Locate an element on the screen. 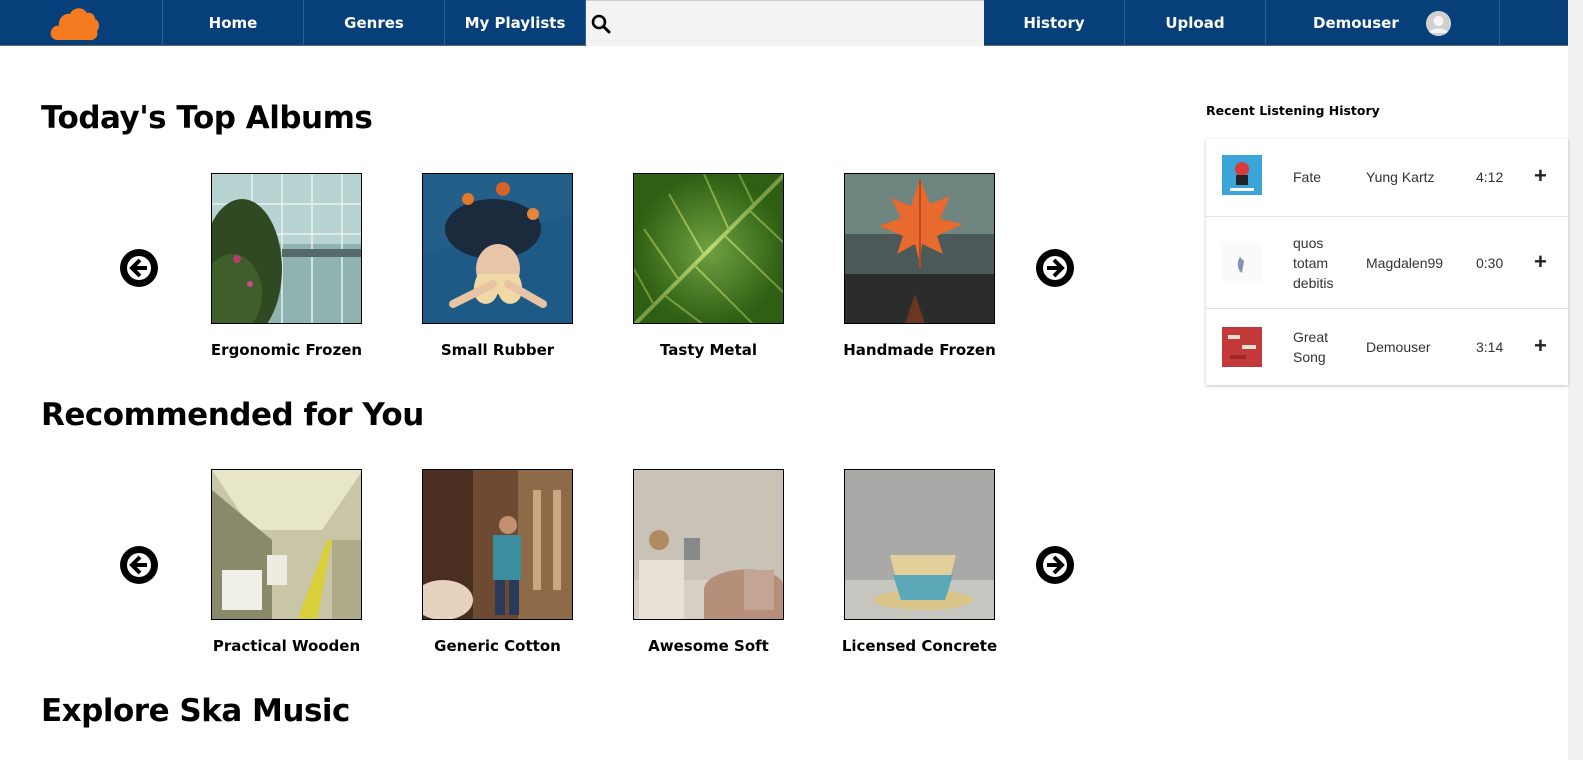 The image size is (1583, 760). history-row: Fate Yung Kartz 4:12 + is located at coordinates (1387, 178).